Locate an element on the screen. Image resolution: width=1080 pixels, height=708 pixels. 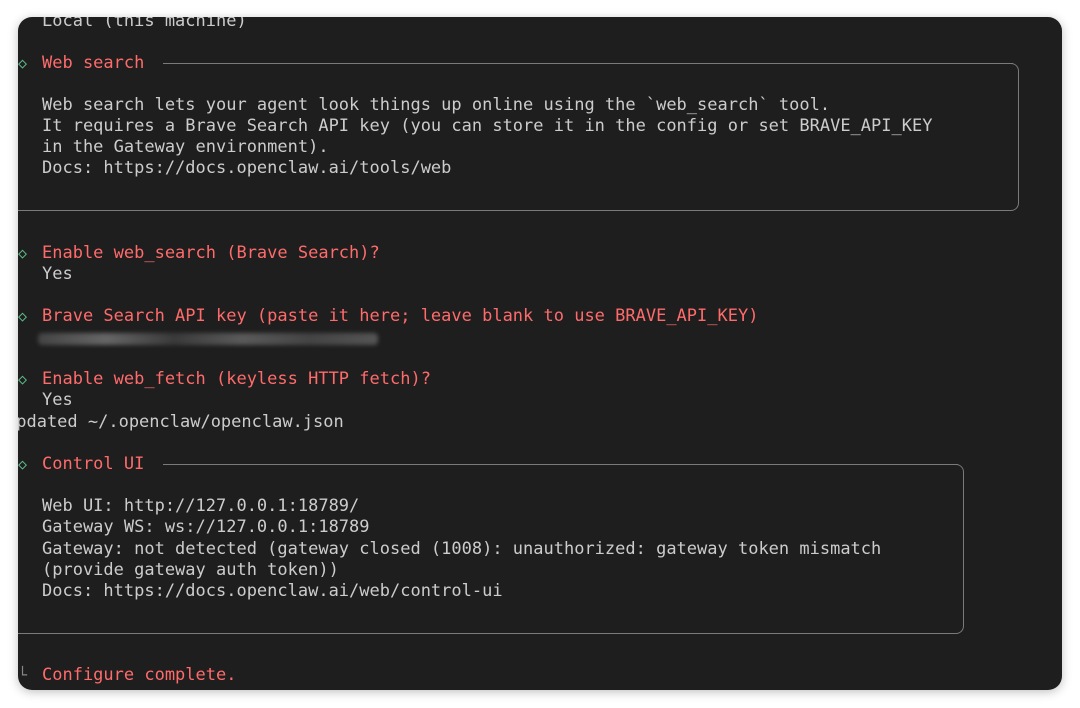
configure-complete: Configure complete. is located at coordinates (139, 675).